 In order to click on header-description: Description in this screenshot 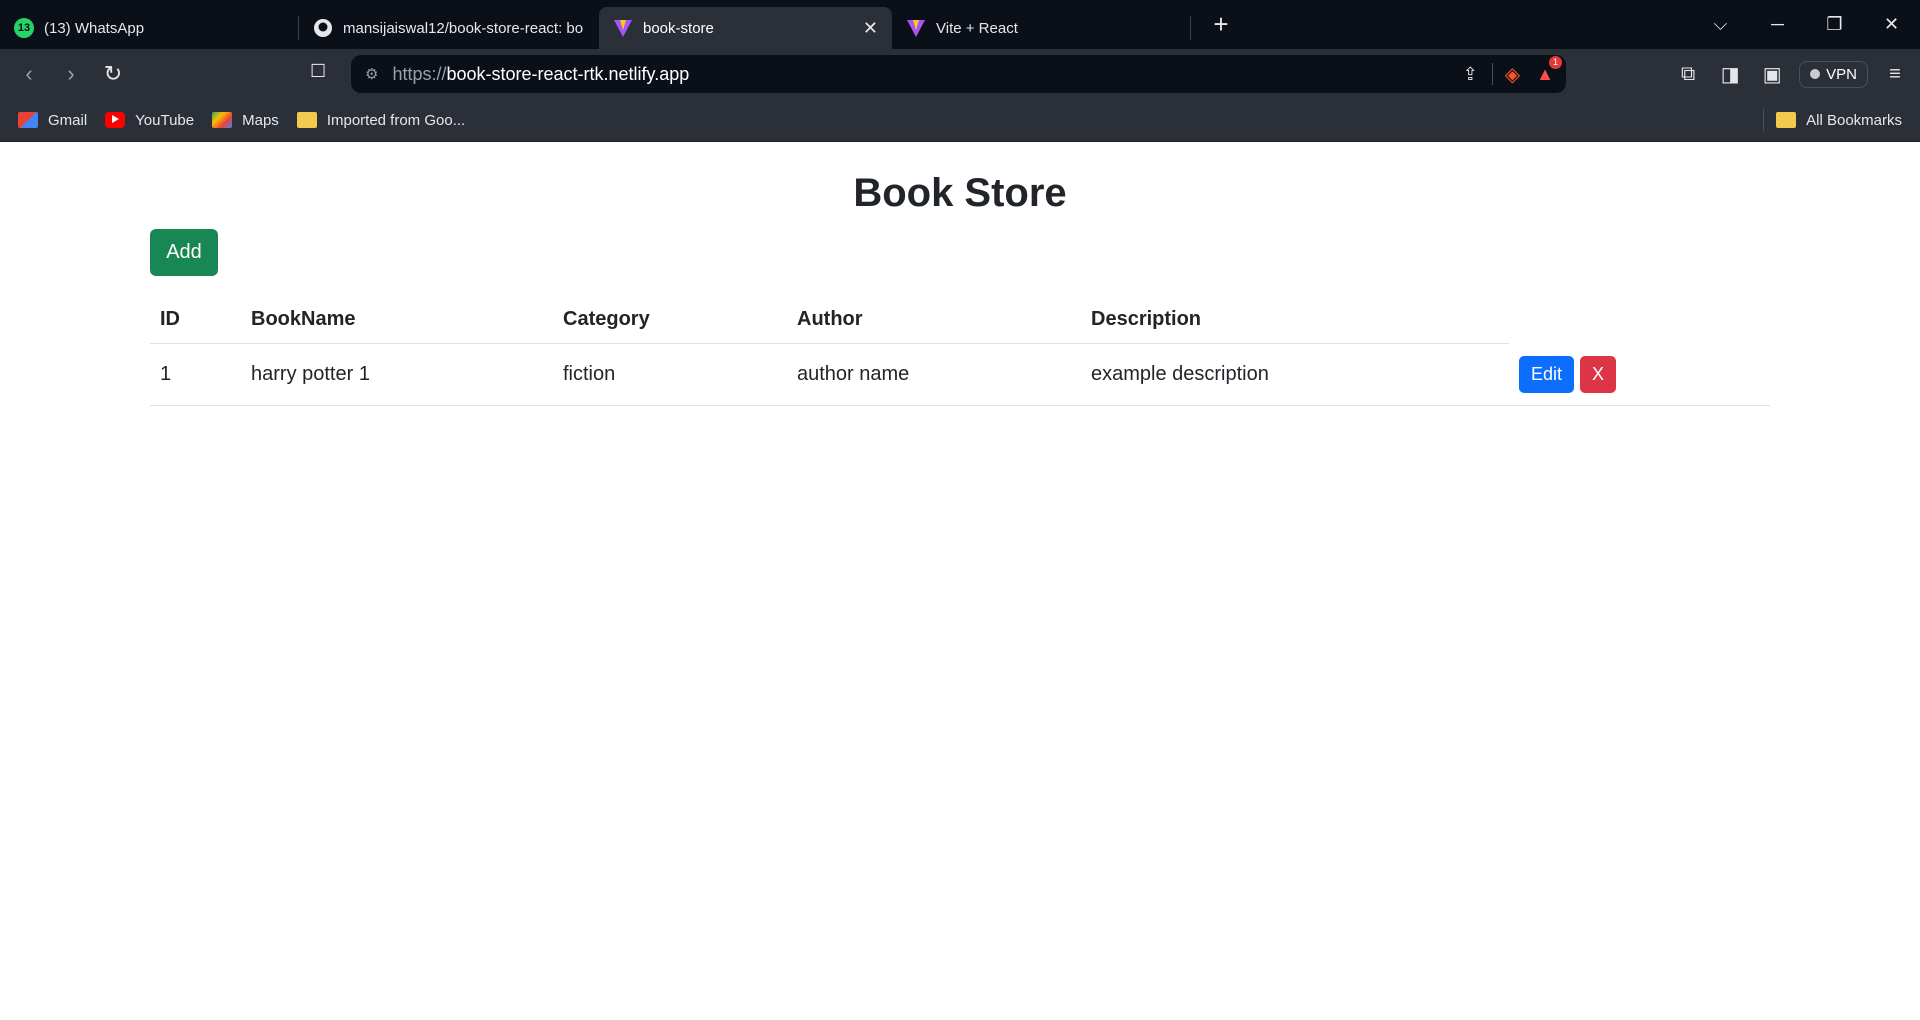, I will do `click(1295, 320)`.